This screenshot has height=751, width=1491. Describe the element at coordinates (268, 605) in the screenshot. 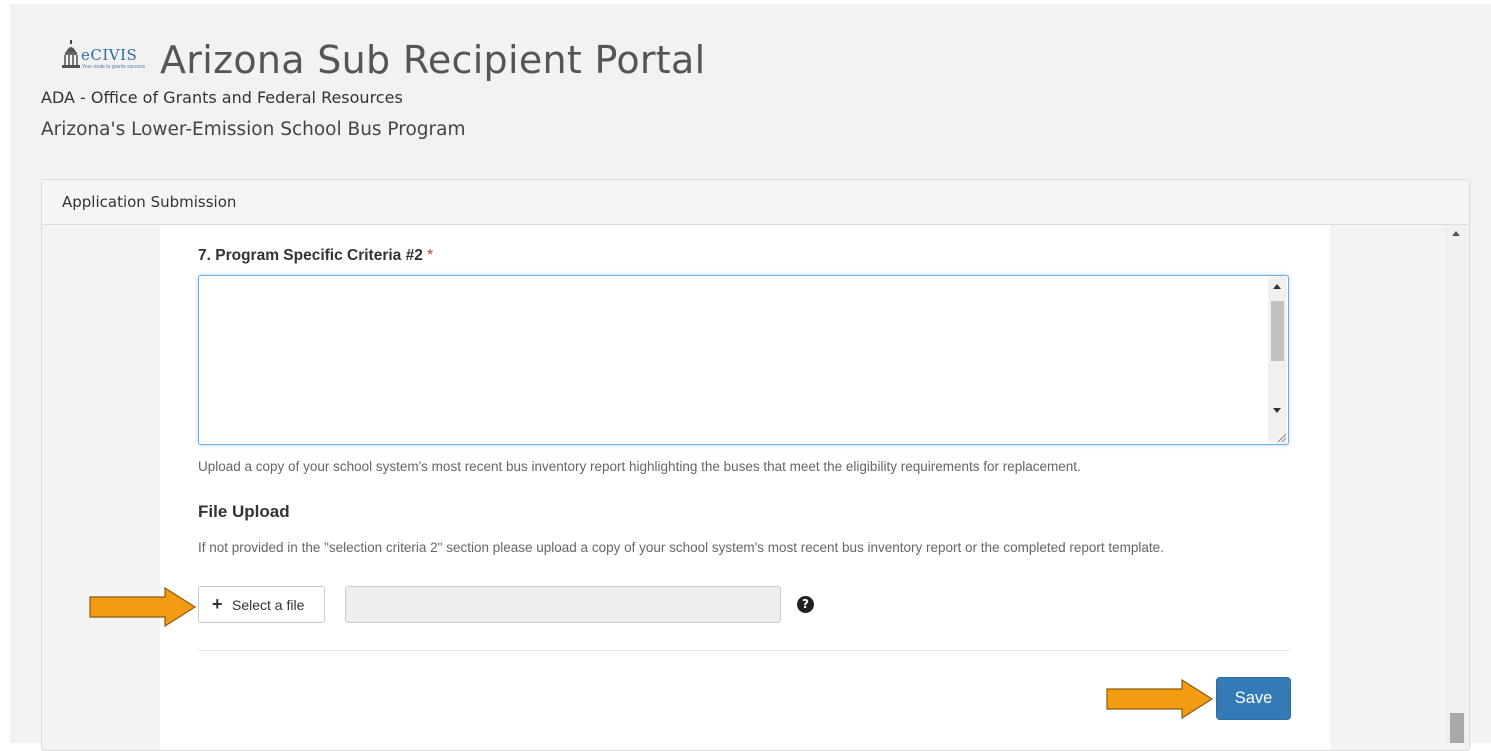

I see `select-file-label: Select a file` at that location.